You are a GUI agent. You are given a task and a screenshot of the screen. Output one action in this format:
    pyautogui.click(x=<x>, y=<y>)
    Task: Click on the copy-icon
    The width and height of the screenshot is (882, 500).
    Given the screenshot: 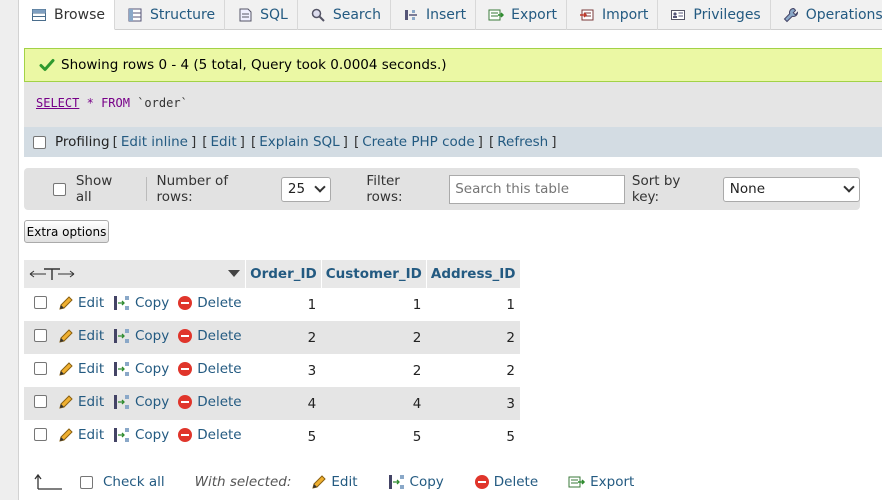 What is the action you would take?
    pyautogui.click(x=121, y=302)
    